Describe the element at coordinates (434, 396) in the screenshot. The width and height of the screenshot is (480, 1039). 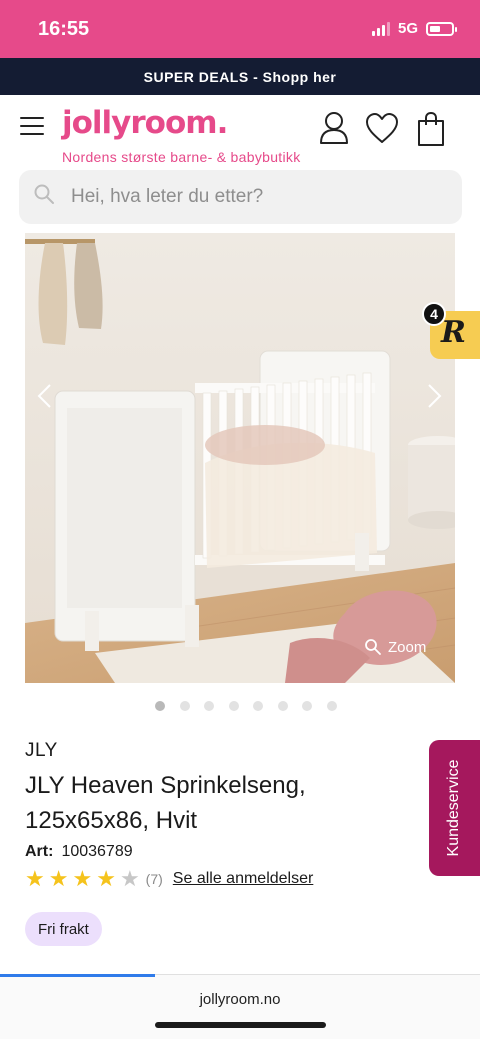
I see `gallery-next-arrow-icon` at that location.